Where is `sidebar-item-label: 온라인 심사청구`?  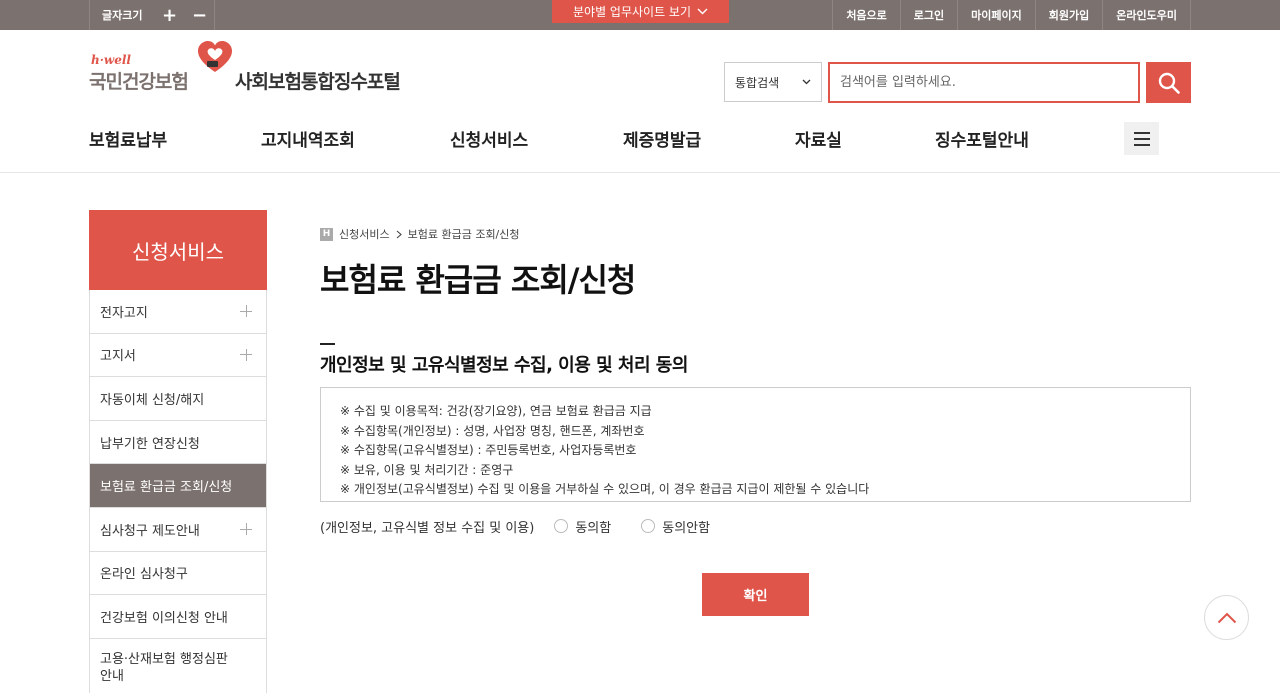
sidebar-item-label: 온라인 심사청구 is located at coordinates (144, 575).